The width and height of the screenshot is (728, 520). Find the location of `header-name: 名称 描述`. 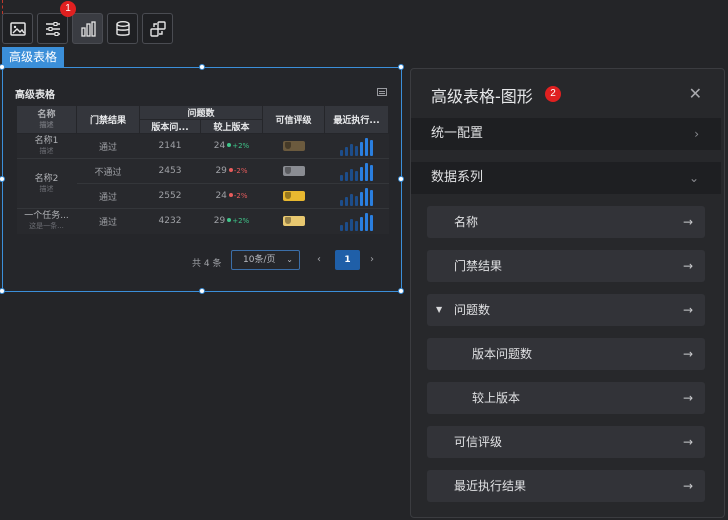

header-name: 名称 描述 is located at coordinates (46, 119).